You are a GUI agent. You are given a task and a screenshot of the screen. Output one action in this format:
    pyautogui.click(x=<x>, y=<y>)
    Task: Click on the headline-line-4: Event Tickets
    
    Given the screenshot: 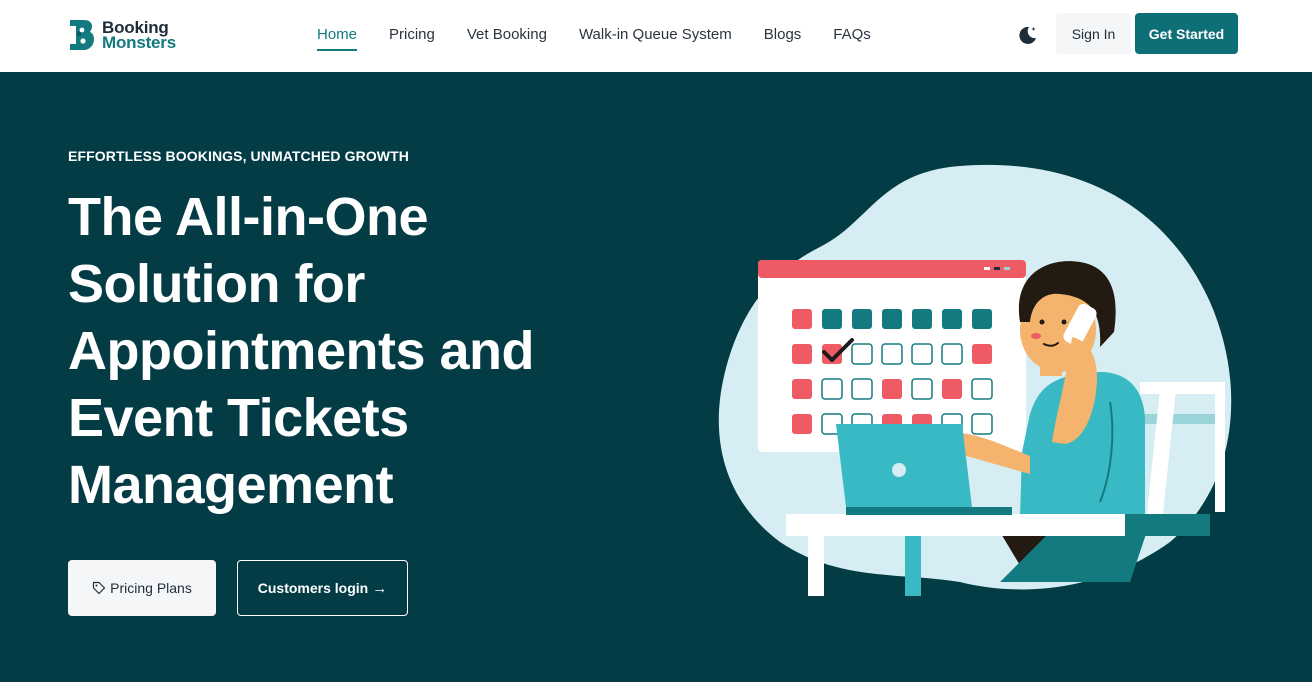 What is the action you would take?
    pyautogui.click(x=238, y=418)
    